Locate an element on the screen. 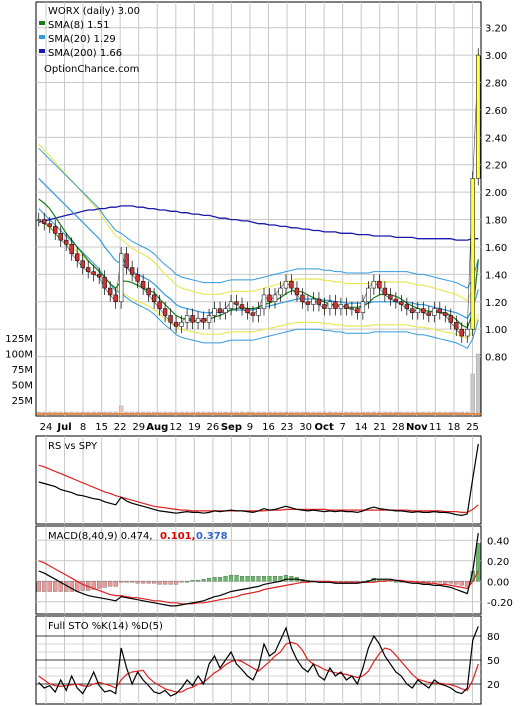 This screenshot has height=706, width=526. x-tick-label: 11 is located at coordinates (435, 427).